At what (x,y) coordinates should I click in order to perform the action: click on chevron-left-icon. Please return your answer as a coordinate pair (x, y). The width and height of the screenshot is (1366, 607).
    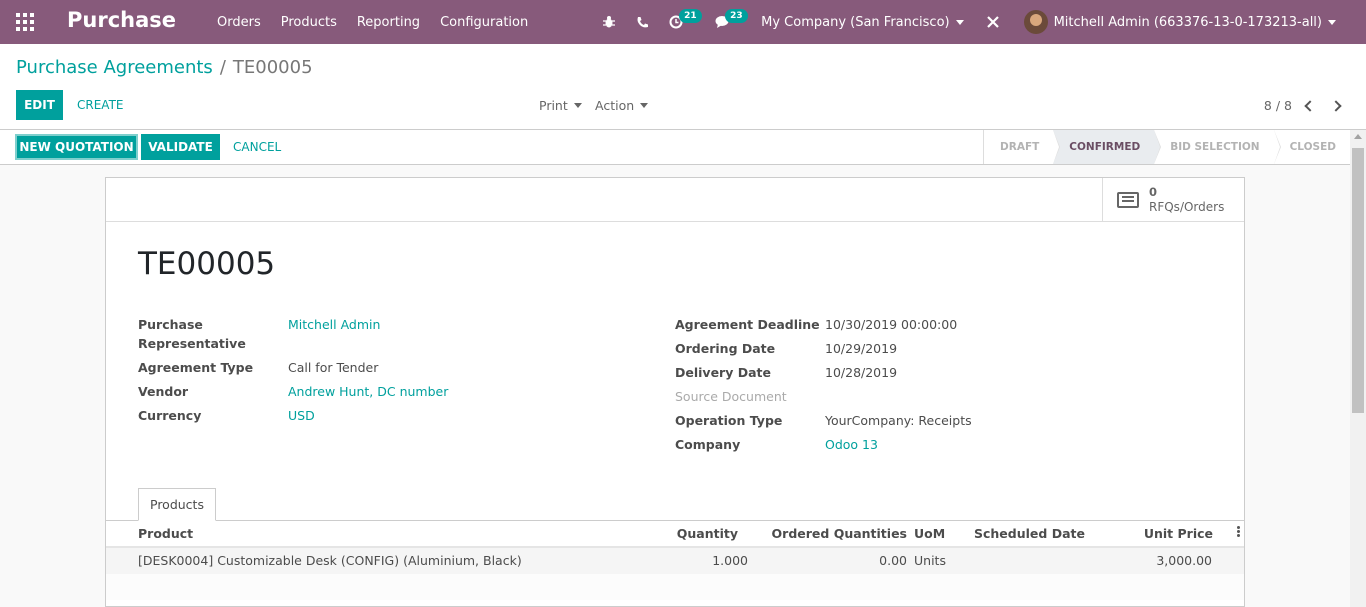
    Looking at the image, I should click on (1310, 105).